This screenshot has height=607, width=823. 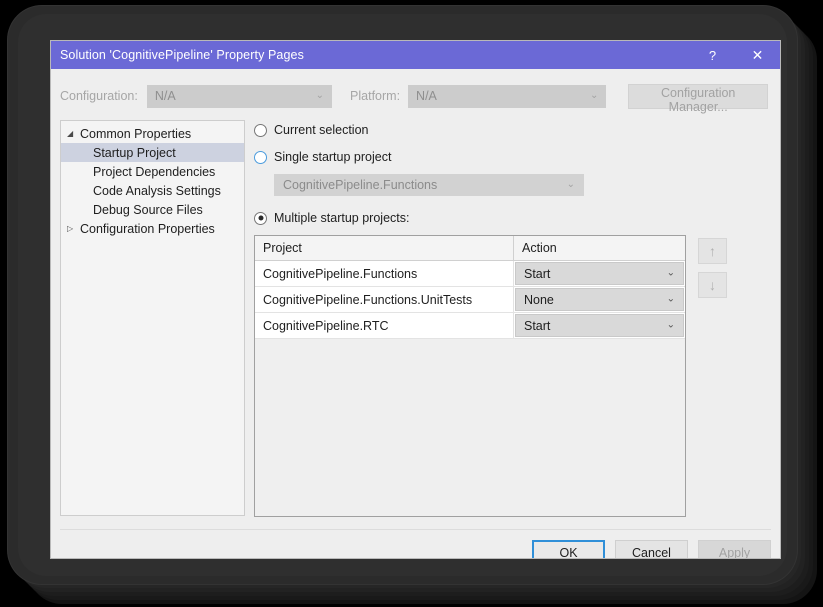 What do you see at coordinates (70, 133) in the screenshot?
I see `expanded-triangle-icon: ◢` at bounding box center [70, 133].